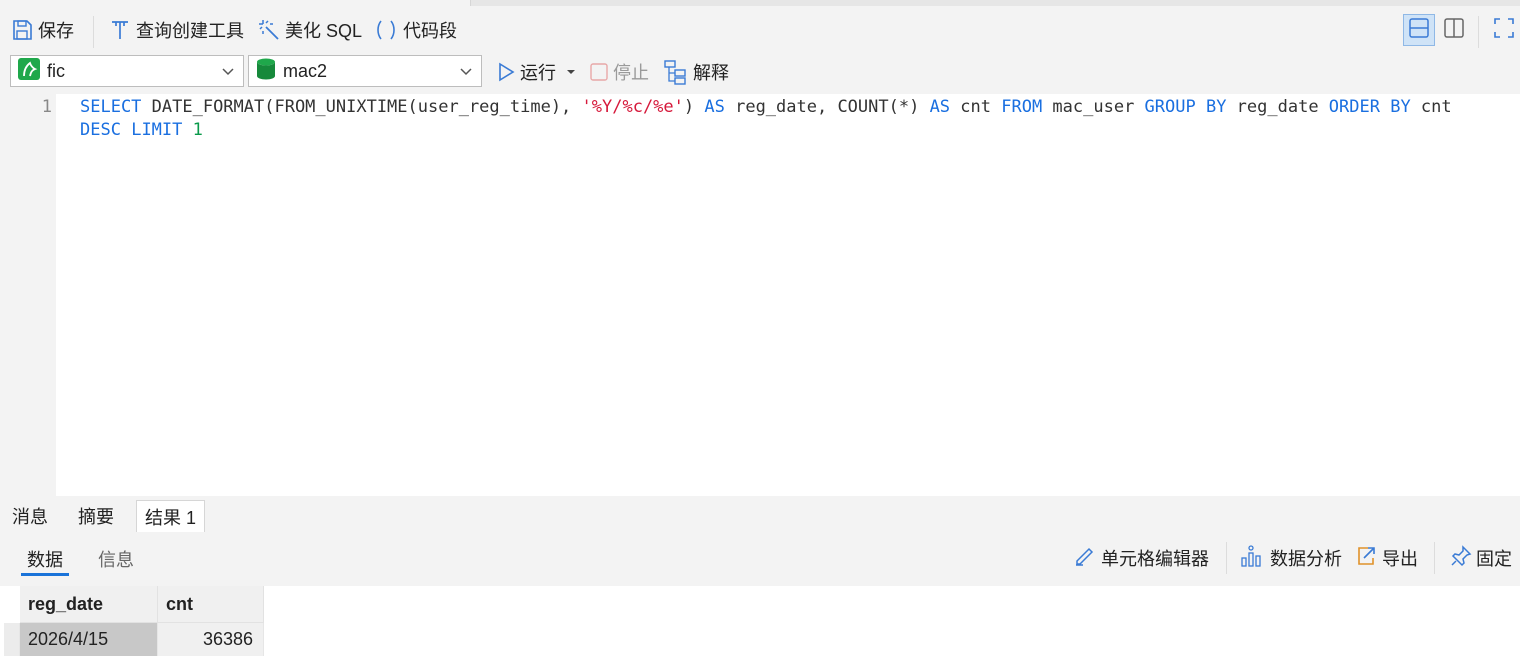 The height and width of the screenshot is (669, 1520). Describe the element at coordinates (235, 3) in the screenshot. I see `active-editor-tab` at that location.